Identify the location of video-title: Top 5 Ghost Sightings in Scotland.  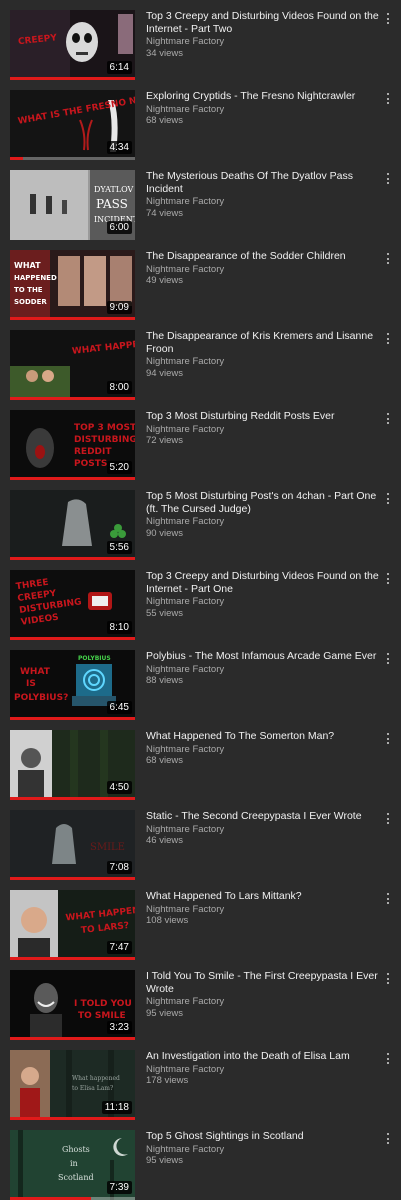
(263, 1136).